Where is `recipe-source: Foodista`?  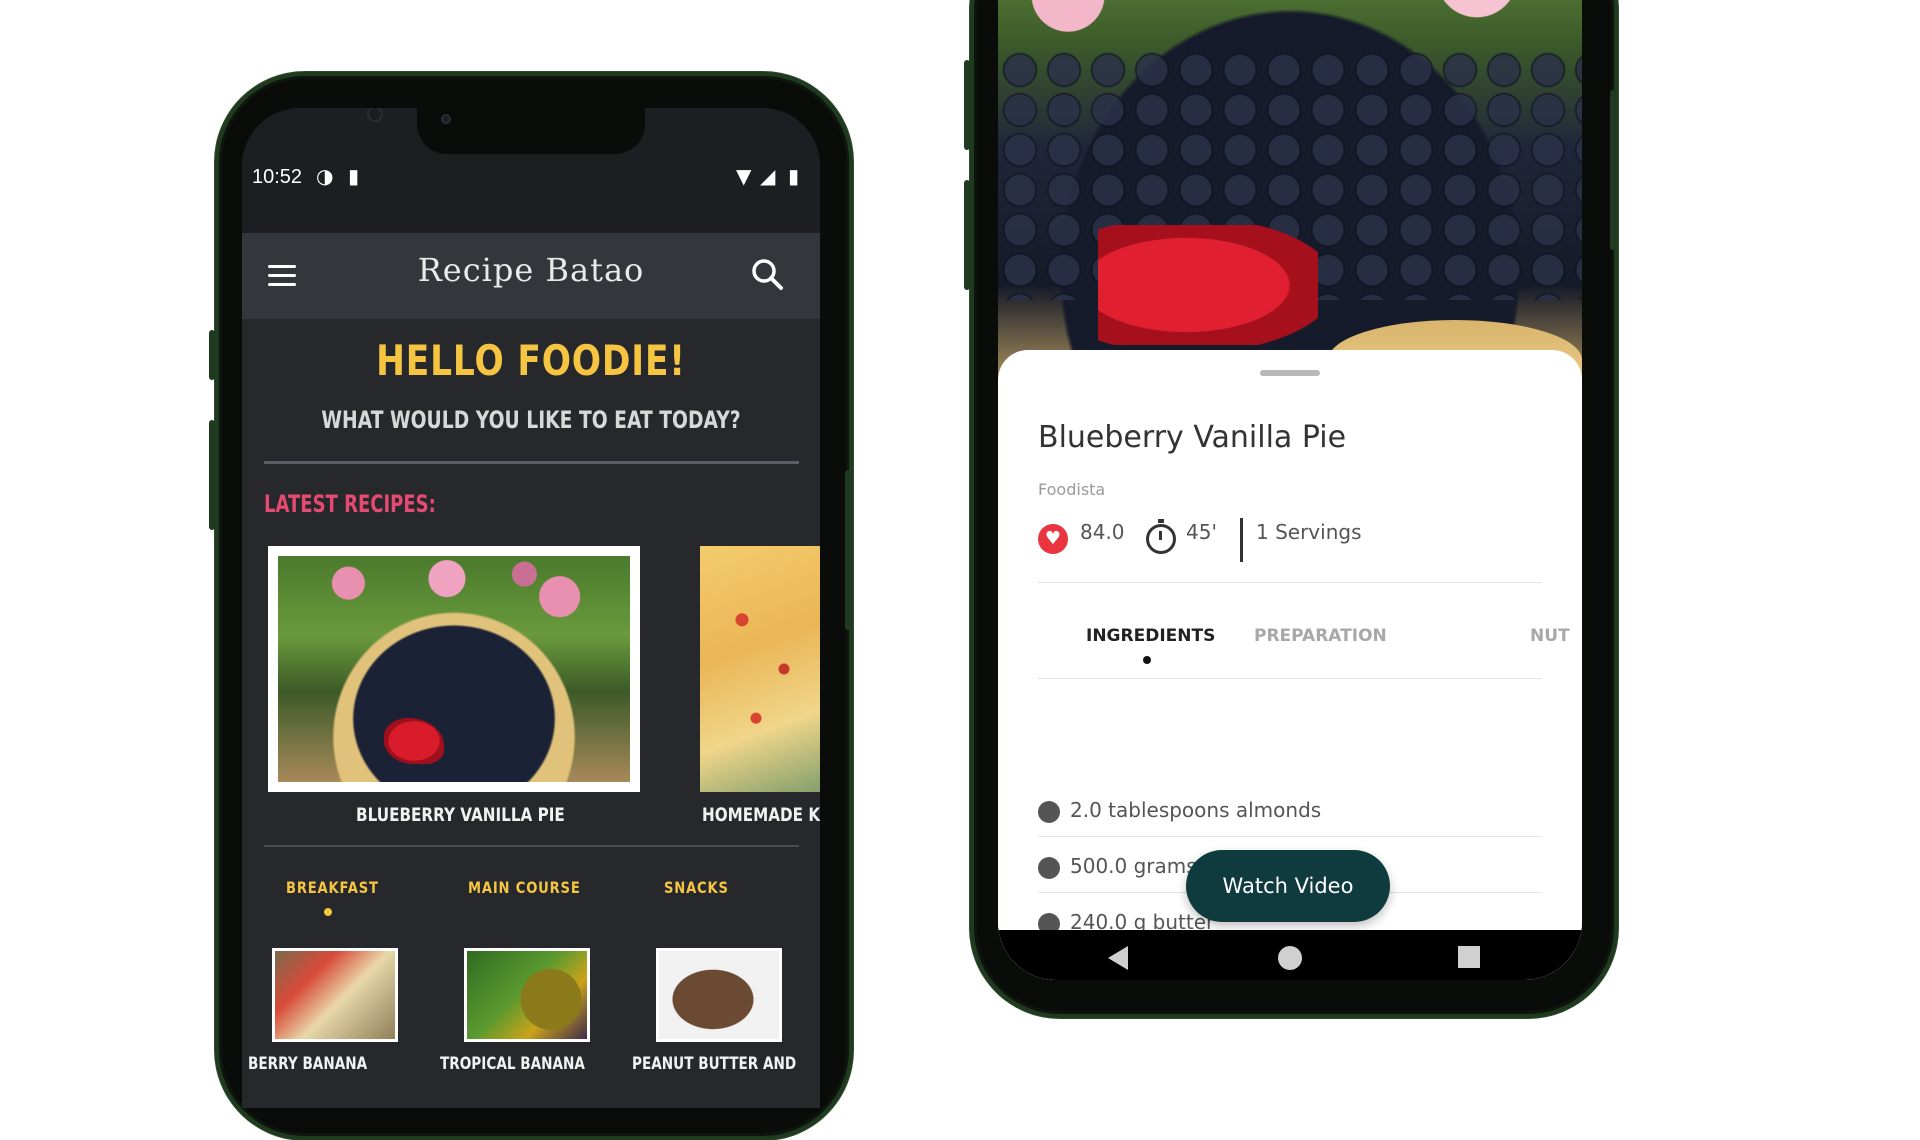 recipe-source: Foodista is located at coordinates (1072, 489).